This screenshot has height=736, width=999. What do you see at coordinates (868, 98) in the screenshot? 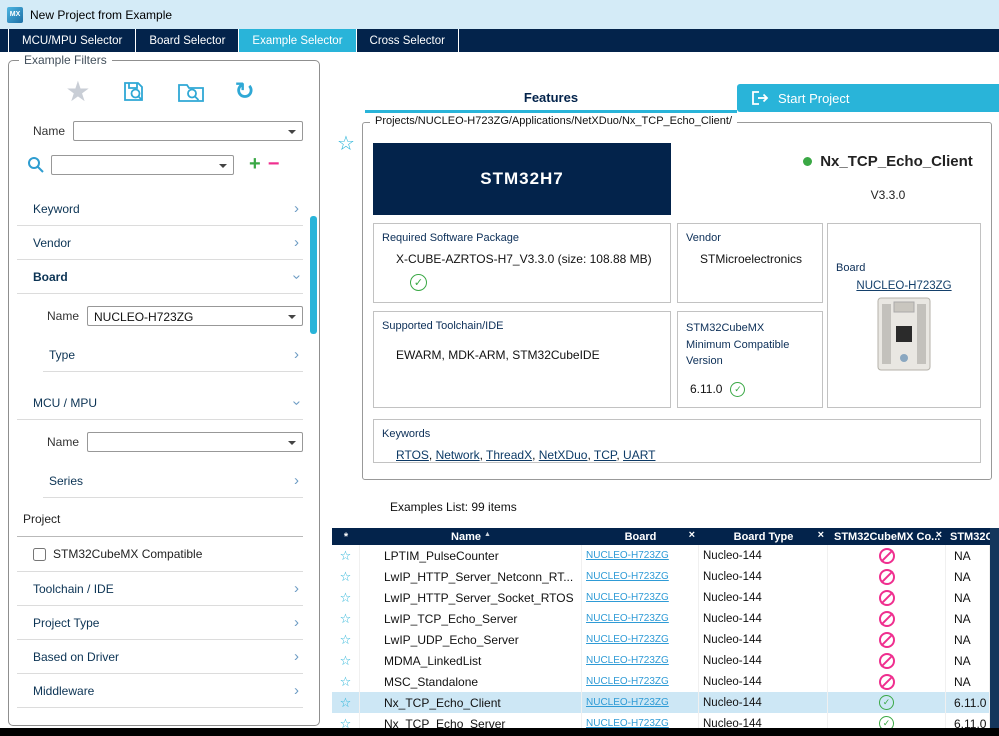
I see `start-project-button: Start Project` at bounding box center [868, 98].